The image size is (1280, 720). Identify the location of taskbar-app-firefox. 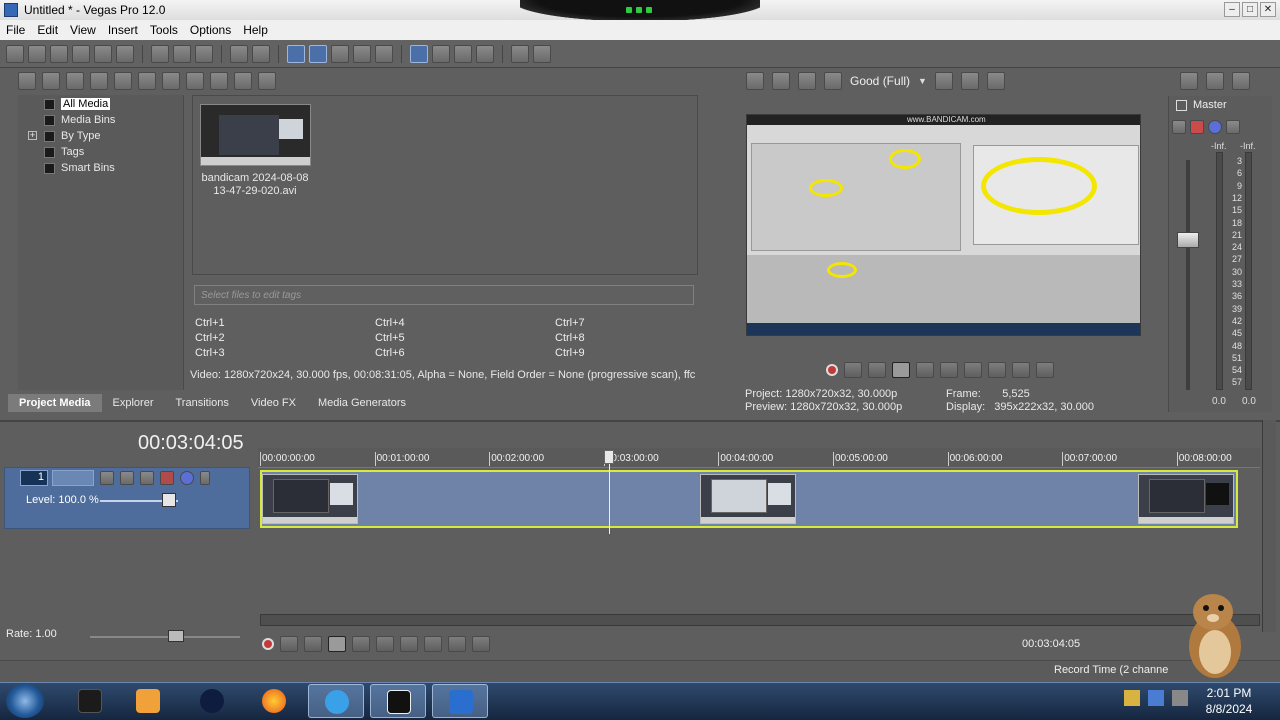
(274, 701).